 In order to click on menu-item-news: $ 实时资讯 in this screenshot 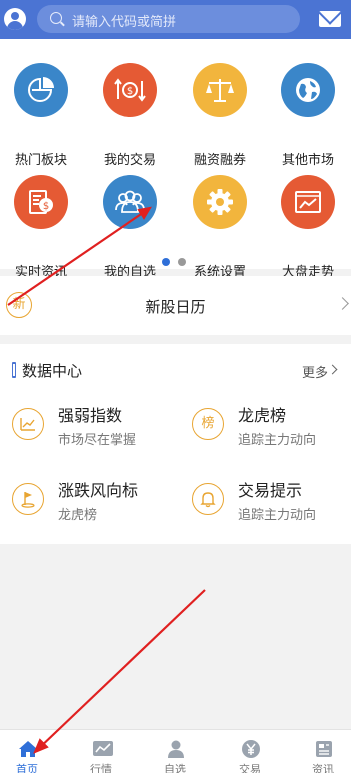, I will do `click(41, 227)`.